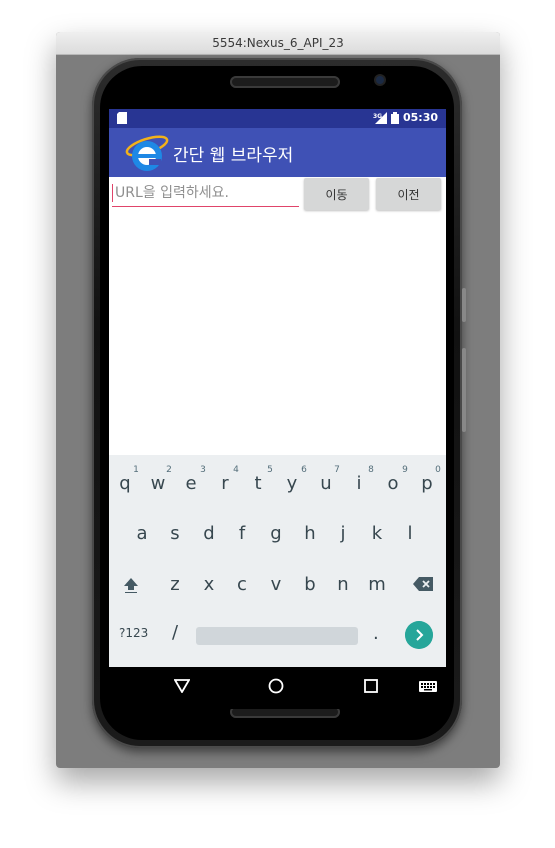 The height and width of the screenshot is (848, 555). Describe the element at coordinates (377, 533) in the screenshot. I see `key-k: k` at that location.